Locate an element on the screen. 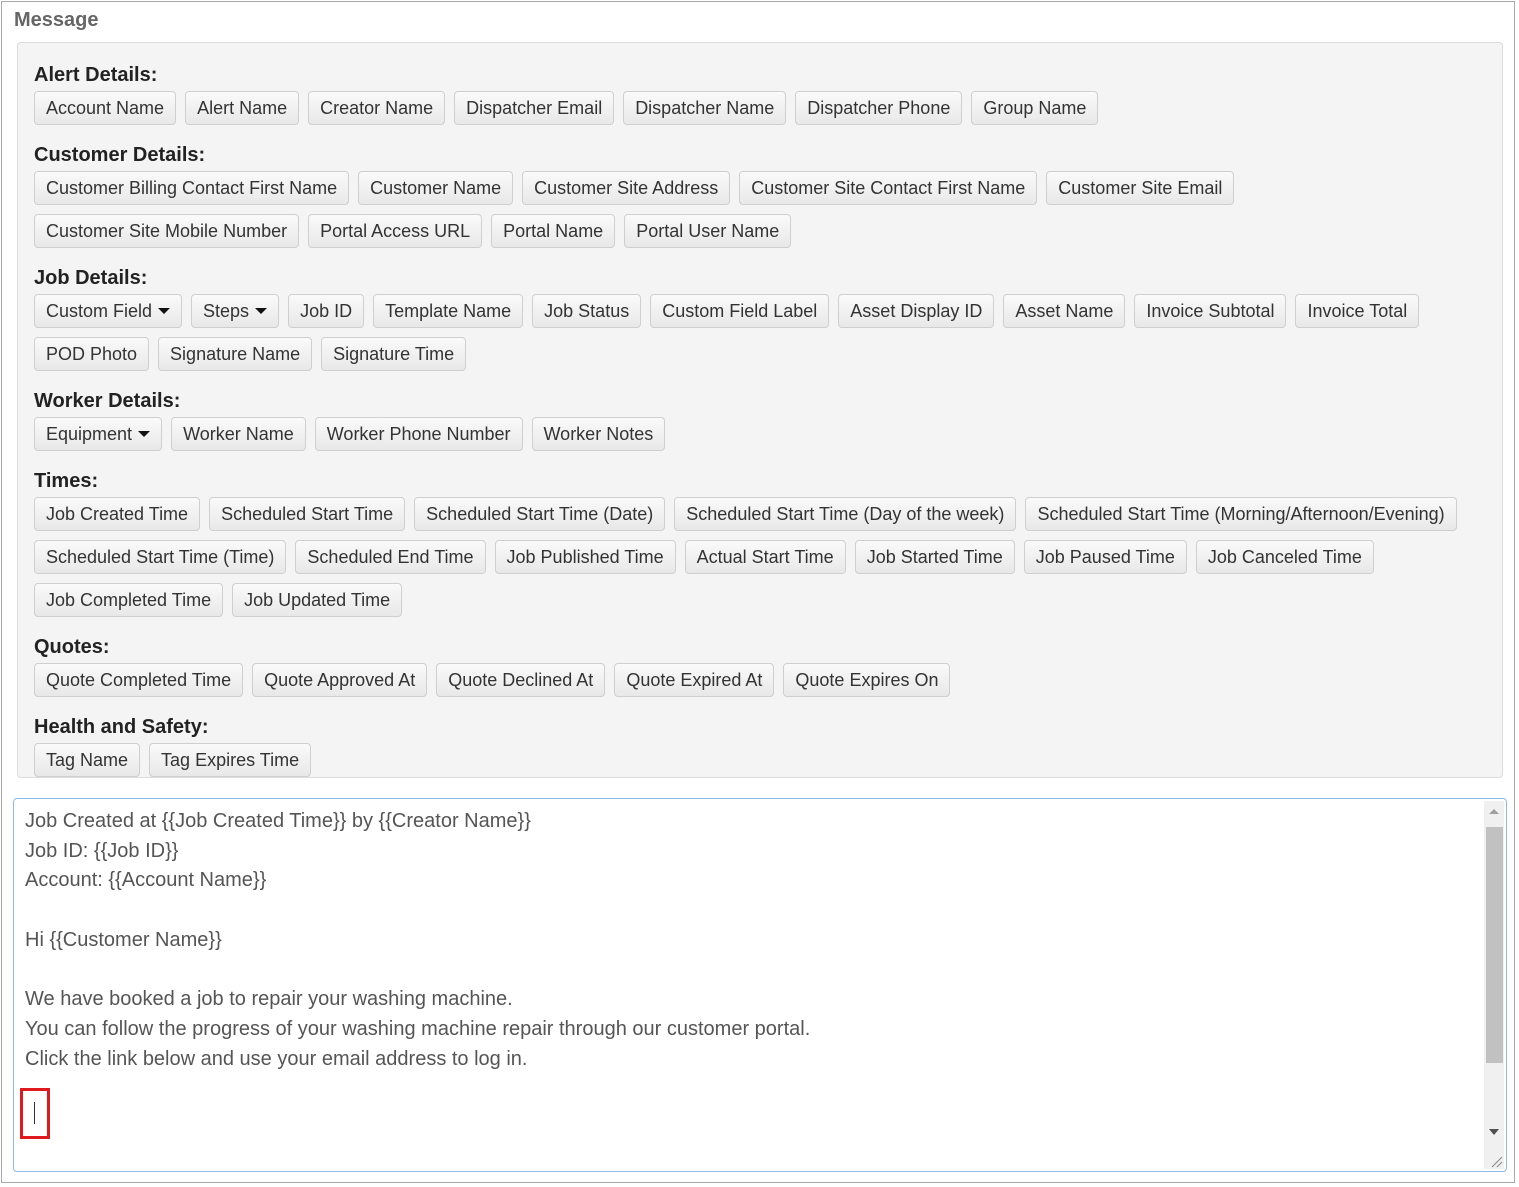 This screenshot has width=1519, height=1187. insert-pod-photo-button: POD Photo is located at coordinates (92, 354).